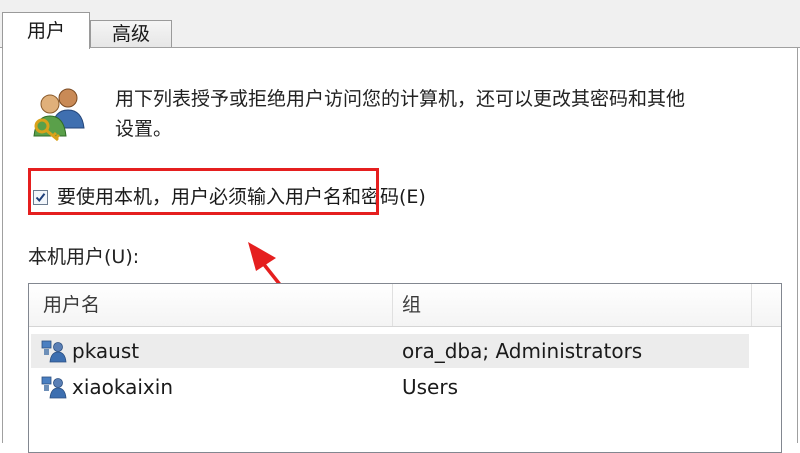  I want to click on description-text: 用下列表授予或拒绝用户访问您的计算机，还可以更改其密码和其他 设置。, so click(450, 114).